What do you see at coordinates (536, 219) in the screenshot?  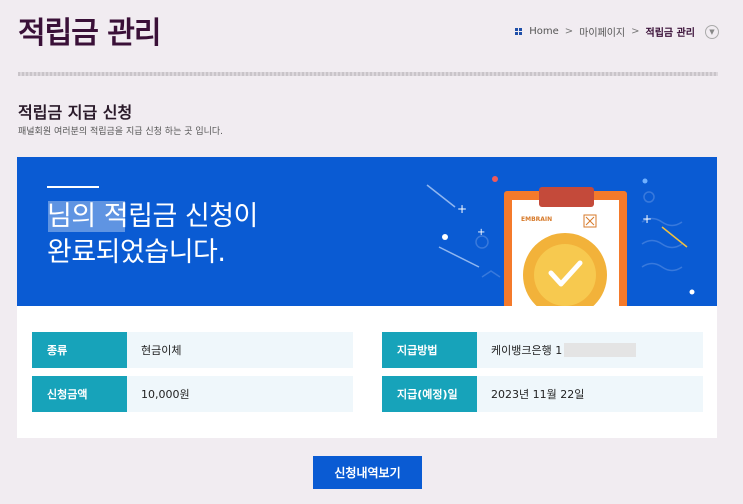 I see `clipboard-brand-text: EMBRAIN` at bounding box center [536, 219].